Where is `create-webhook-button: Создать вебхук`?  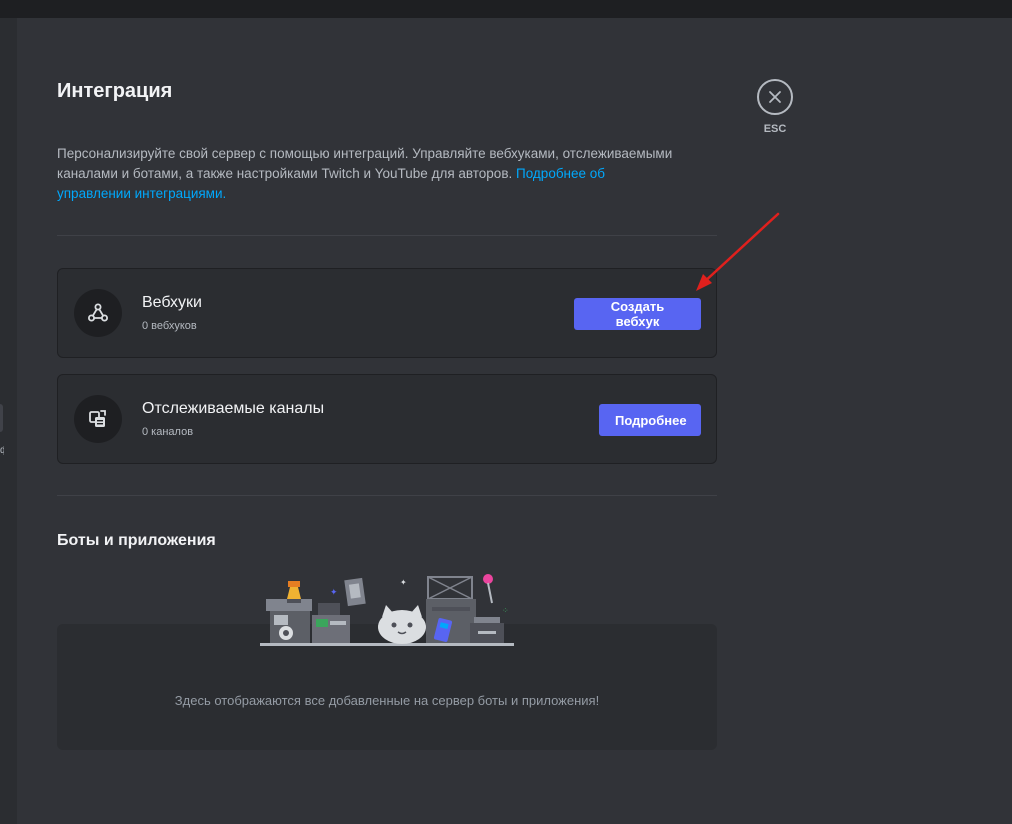
create-webhook-button: Создать вебхук is located at coordinates (637, 314).